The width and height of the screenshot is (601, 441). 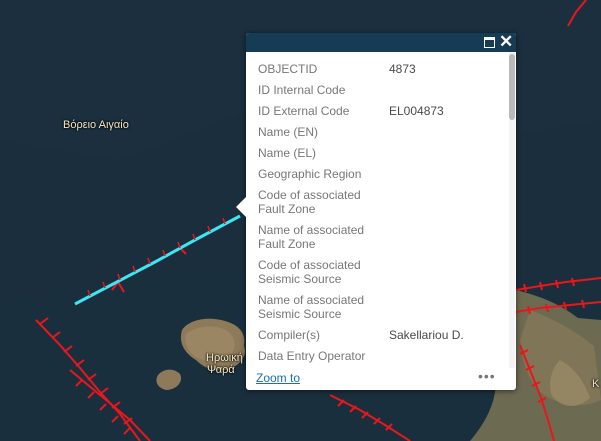 What do you see at coordinates (380, 72) in the screenshot?
I see `attribute-row: OBJECTID 4873` at bounding box center [380, 72].